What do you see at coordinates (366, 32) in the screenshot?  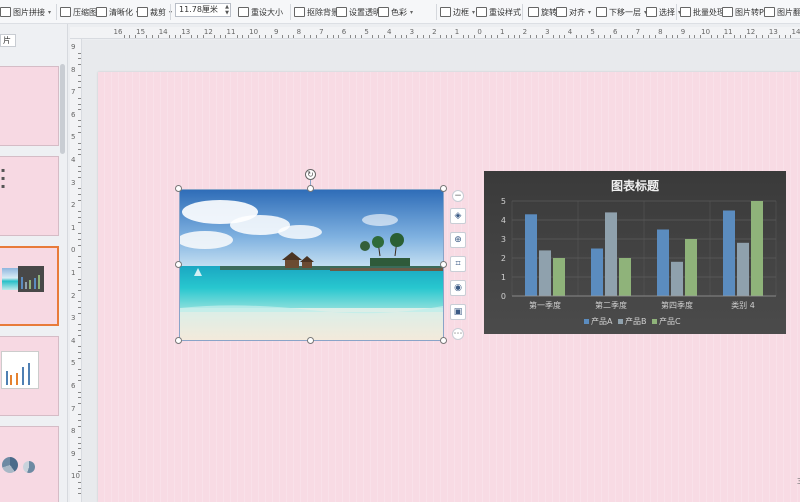 I see `ruler-label: 5` at bounding box center [366, 32].